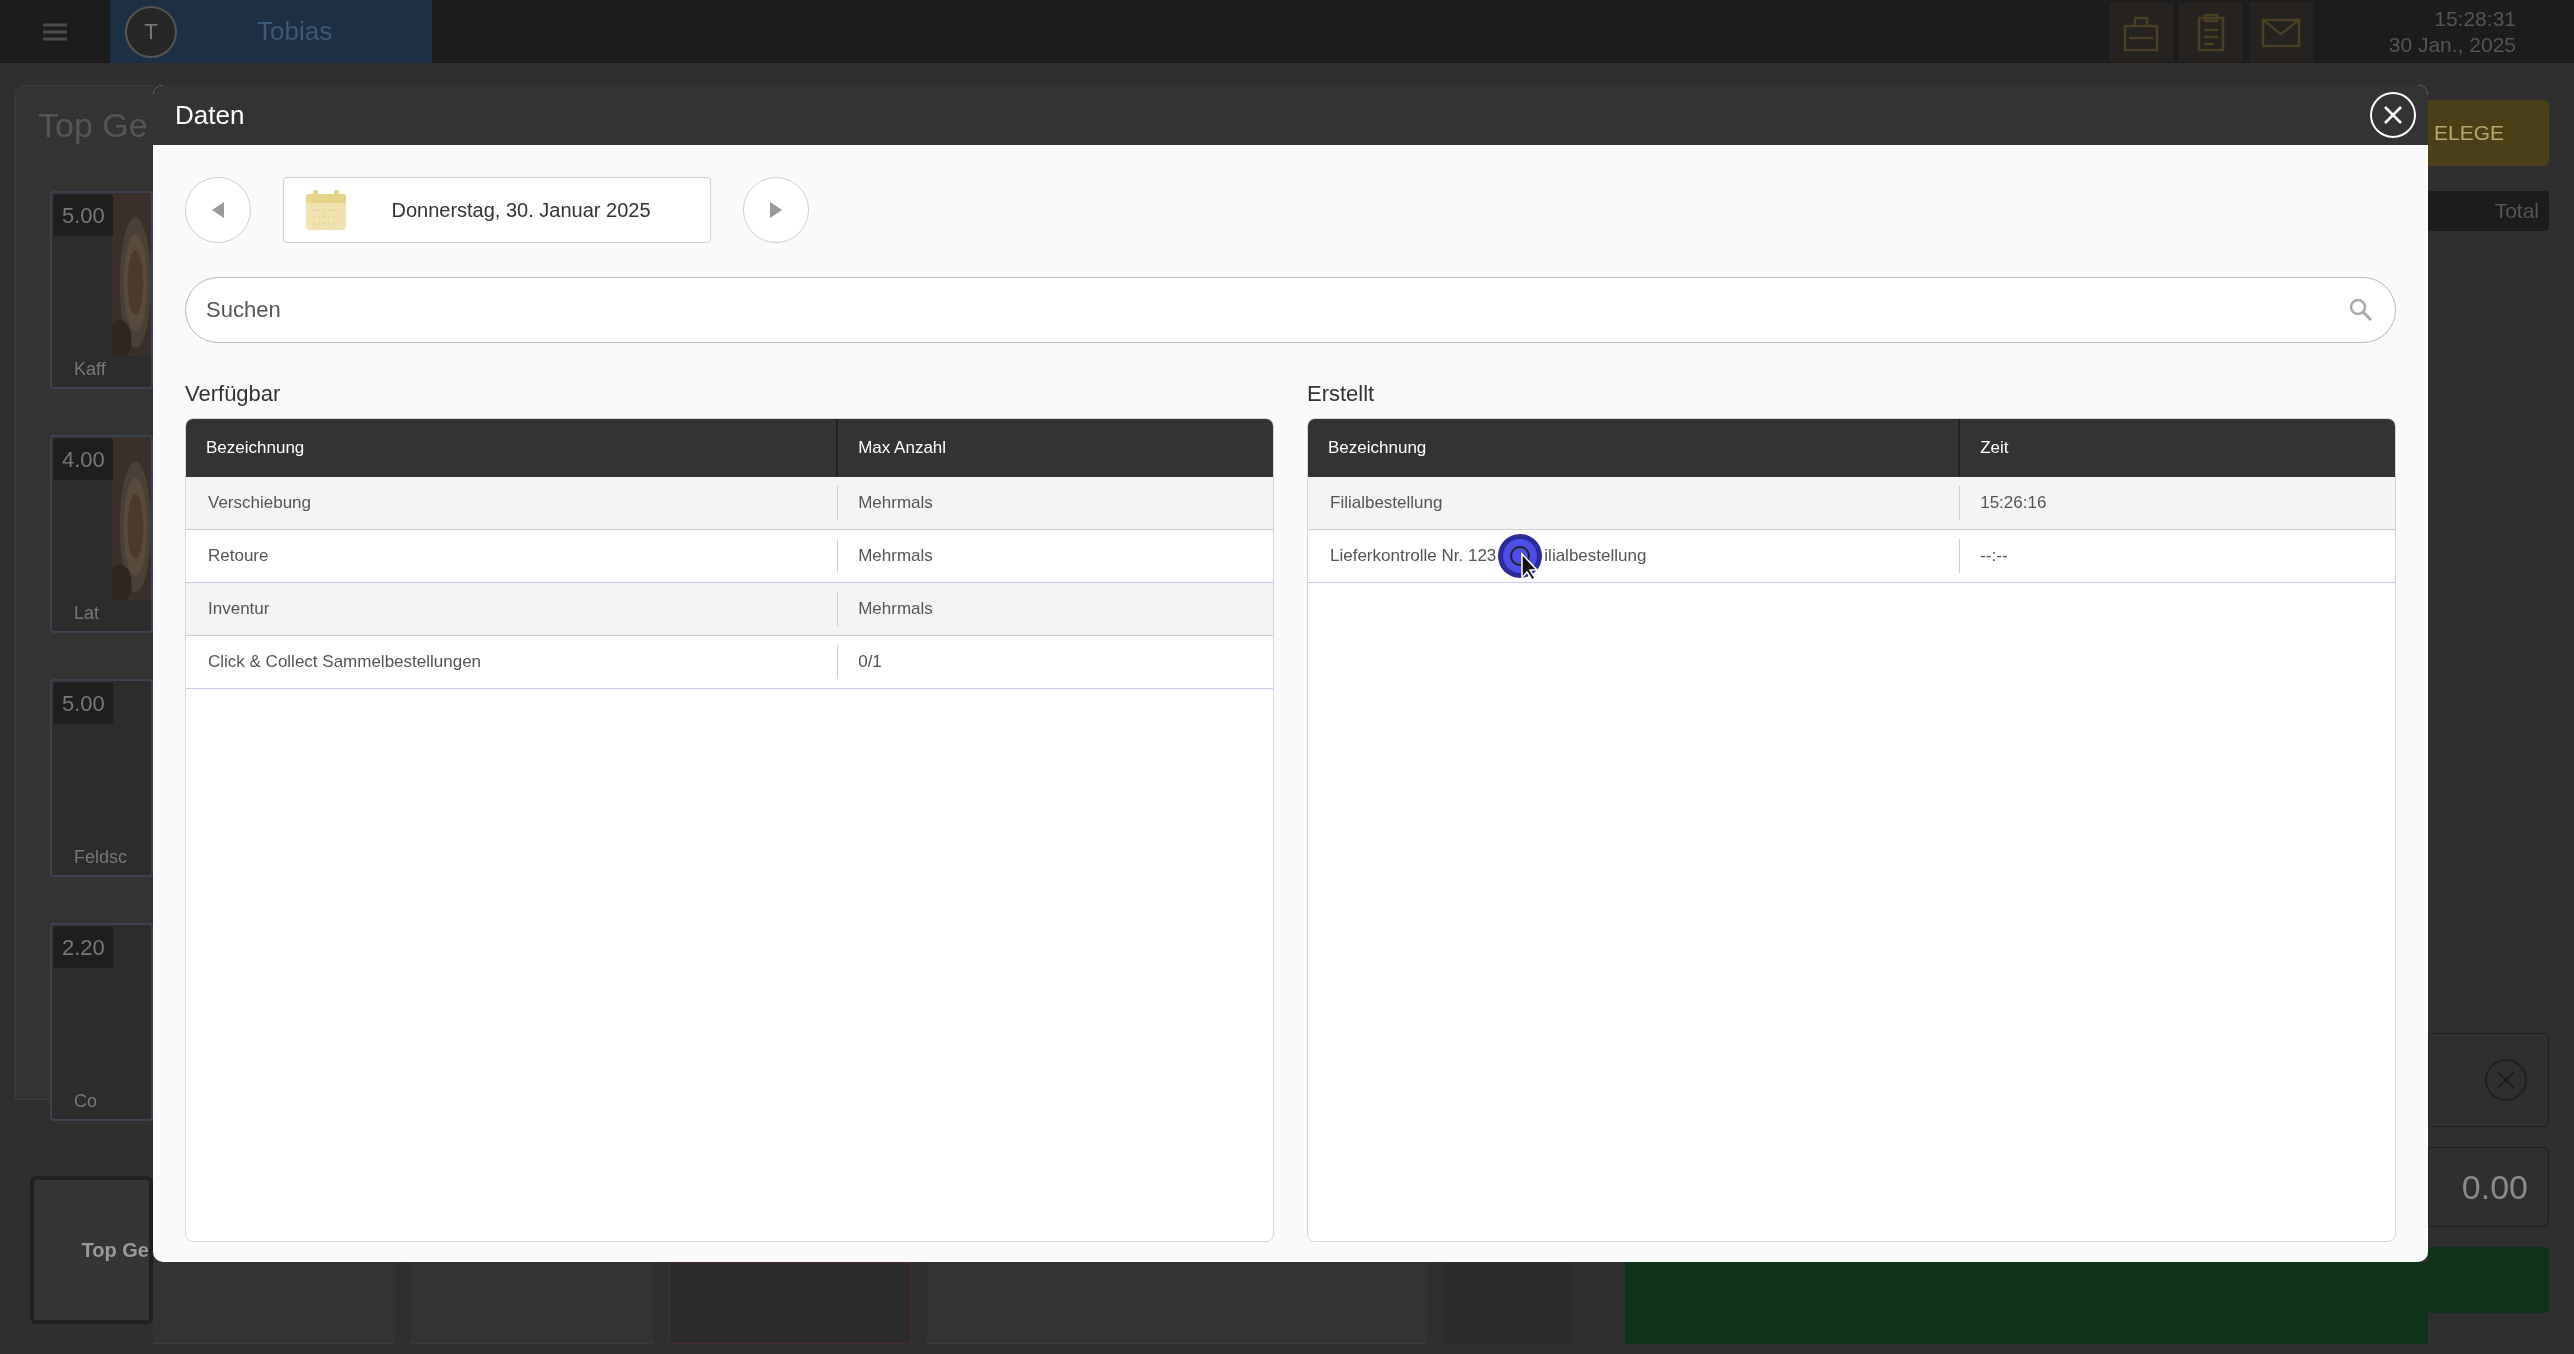  Describe the element at coordinates (729, 609) in the screenshot. I see `table-row: Inventur Mehrmals` at that location.